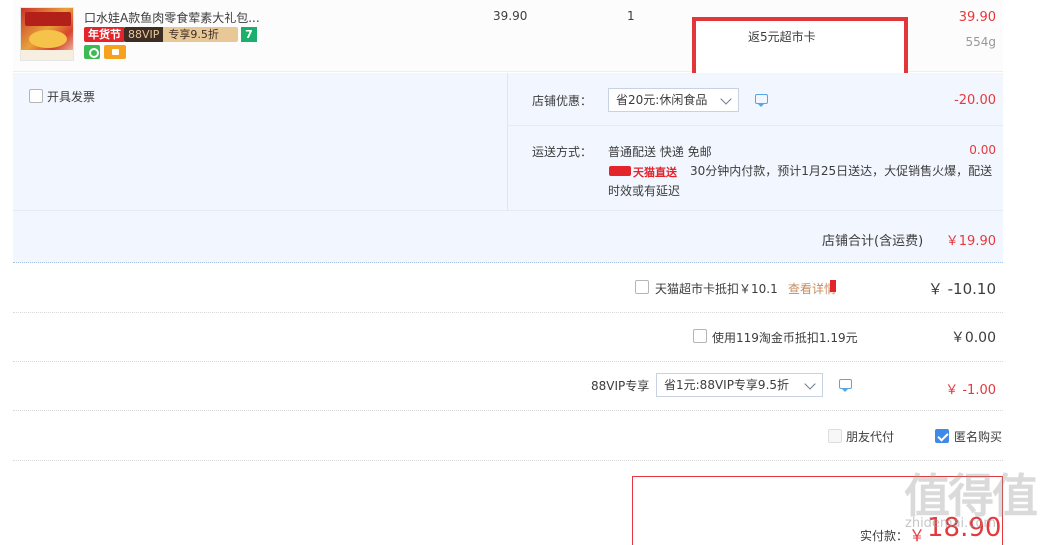 The image size is (1054, 545). I want to click on anonymous-checkbox, so click(942, 436).